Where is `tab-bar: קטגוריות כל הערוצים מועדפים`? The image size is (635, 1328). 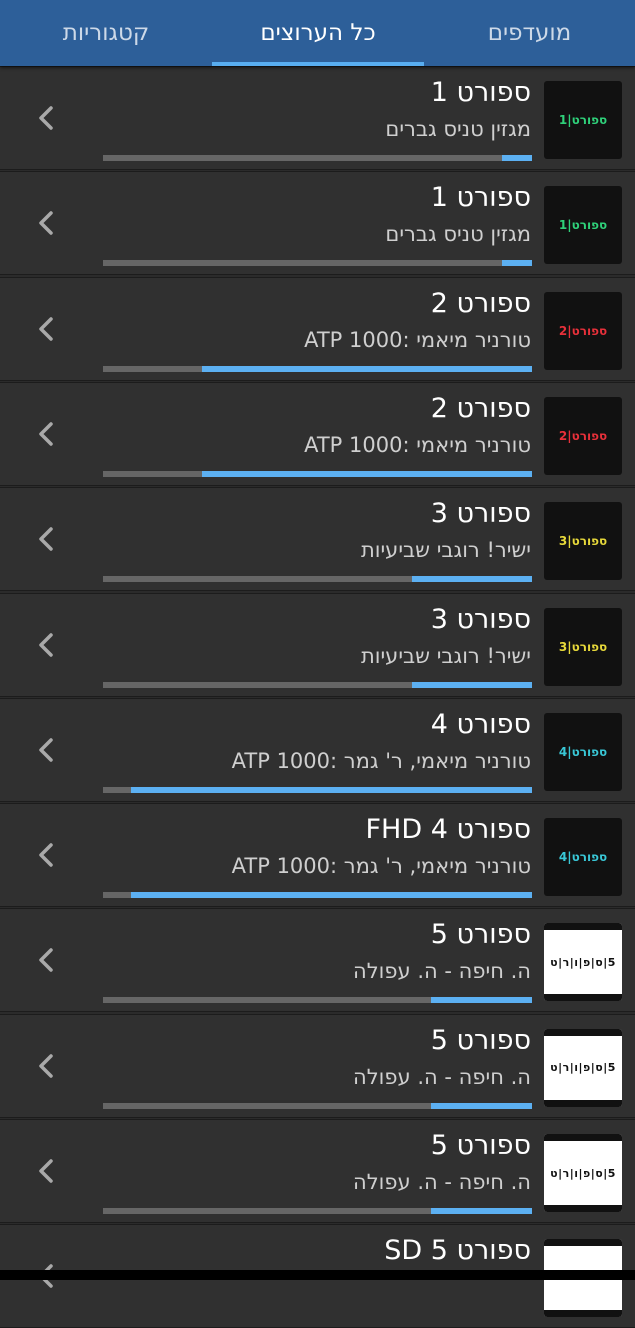
tab-bar: קטגוריות כל הערוצים מועדפים is located at coordinates (317, 33).